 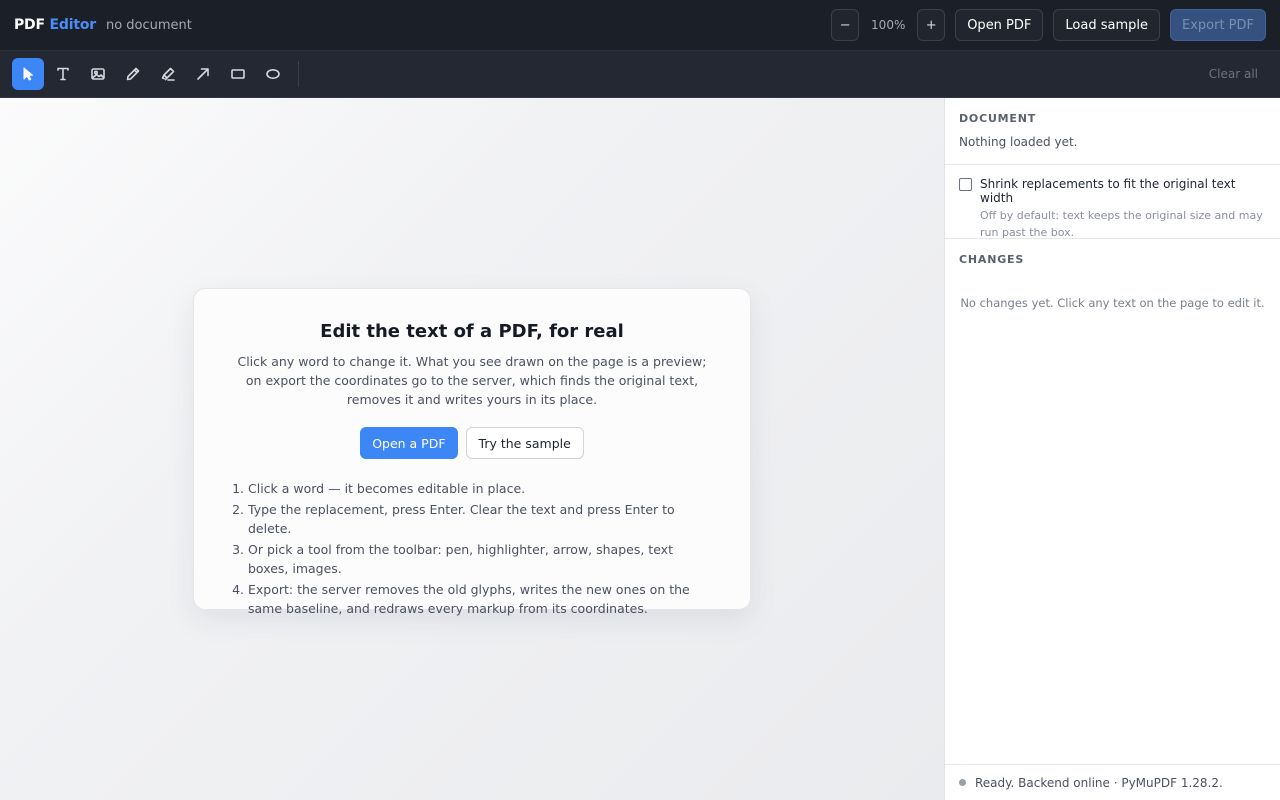 I want to click on changes-heading: CHANGES, so click(x=992, y=259).